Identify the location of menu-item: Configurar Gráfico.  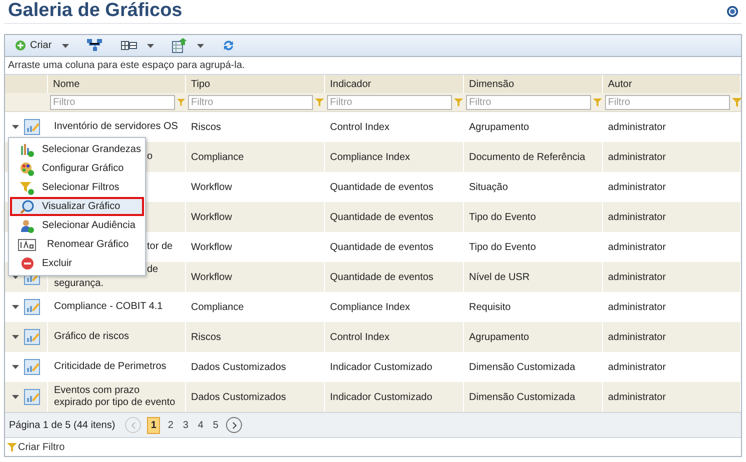
(77, 168).